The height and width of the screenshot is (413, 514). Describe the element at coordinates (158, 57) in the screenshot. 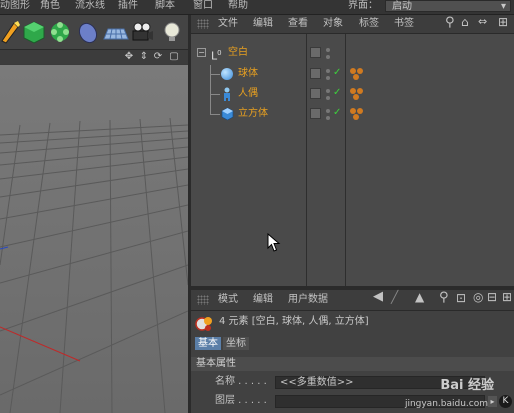

I see `rotate-view-icon: ⟳` at that location.